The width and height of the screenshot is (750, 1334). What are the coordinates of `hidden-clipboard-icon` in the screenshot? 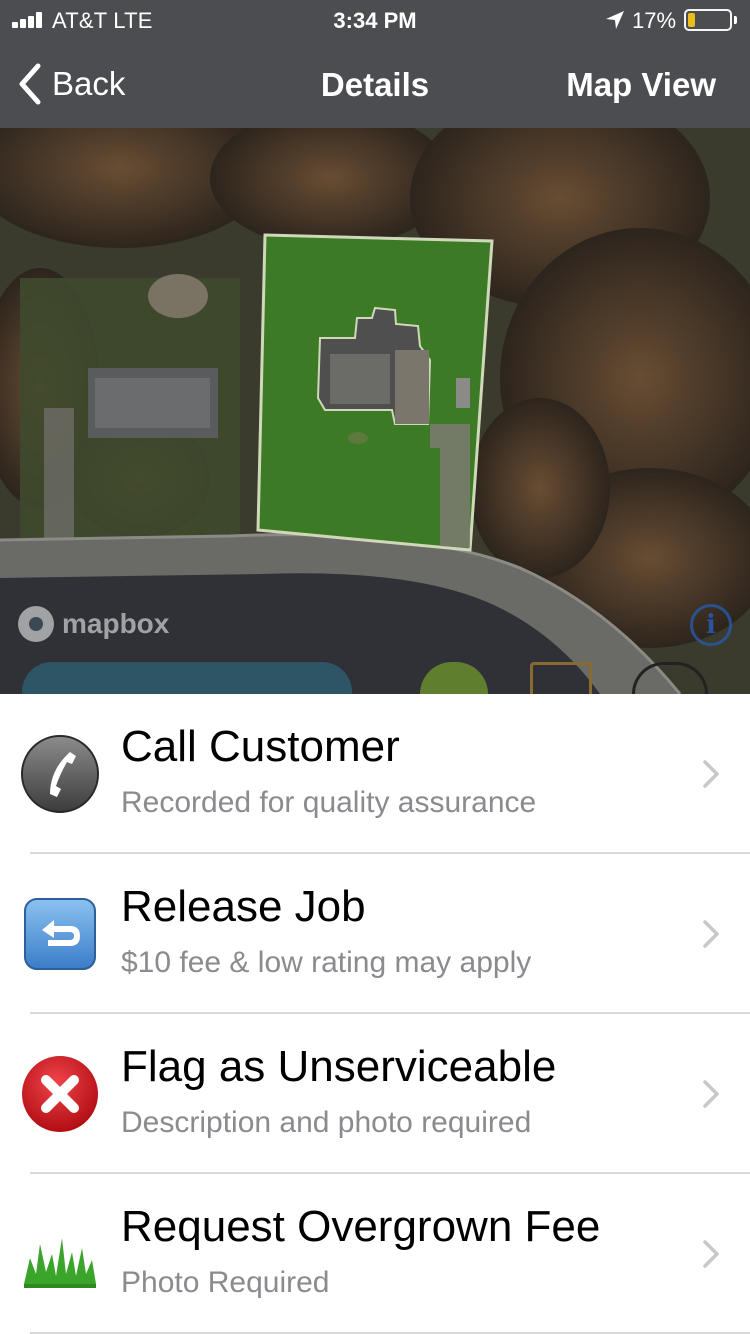 It's located at (561, 678).